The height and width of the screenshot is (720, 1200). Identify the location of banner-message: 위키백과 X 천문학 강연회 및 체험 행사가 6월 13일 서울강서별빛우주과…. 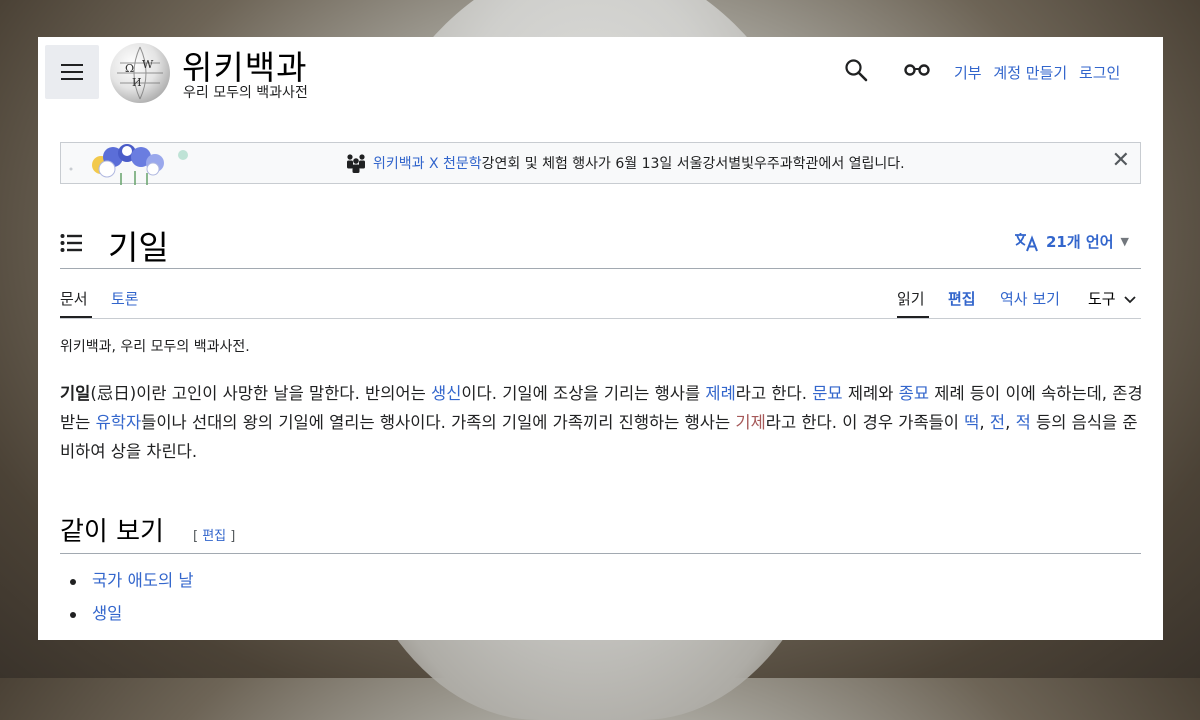
(625, 163).